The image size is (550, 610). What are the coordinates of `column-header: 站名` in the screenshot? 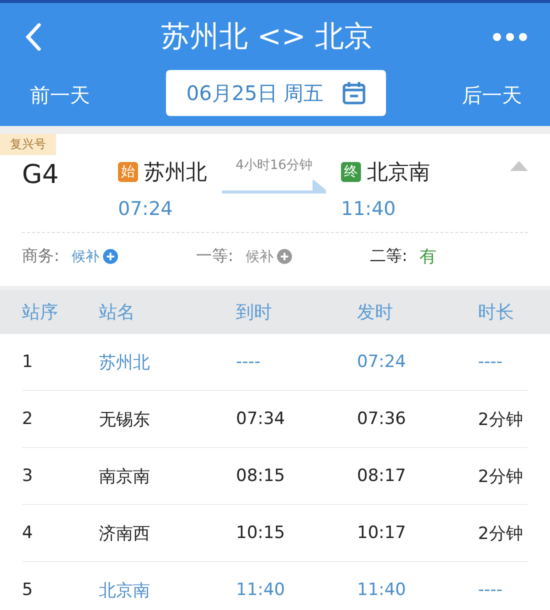 It's located at (117, 312).